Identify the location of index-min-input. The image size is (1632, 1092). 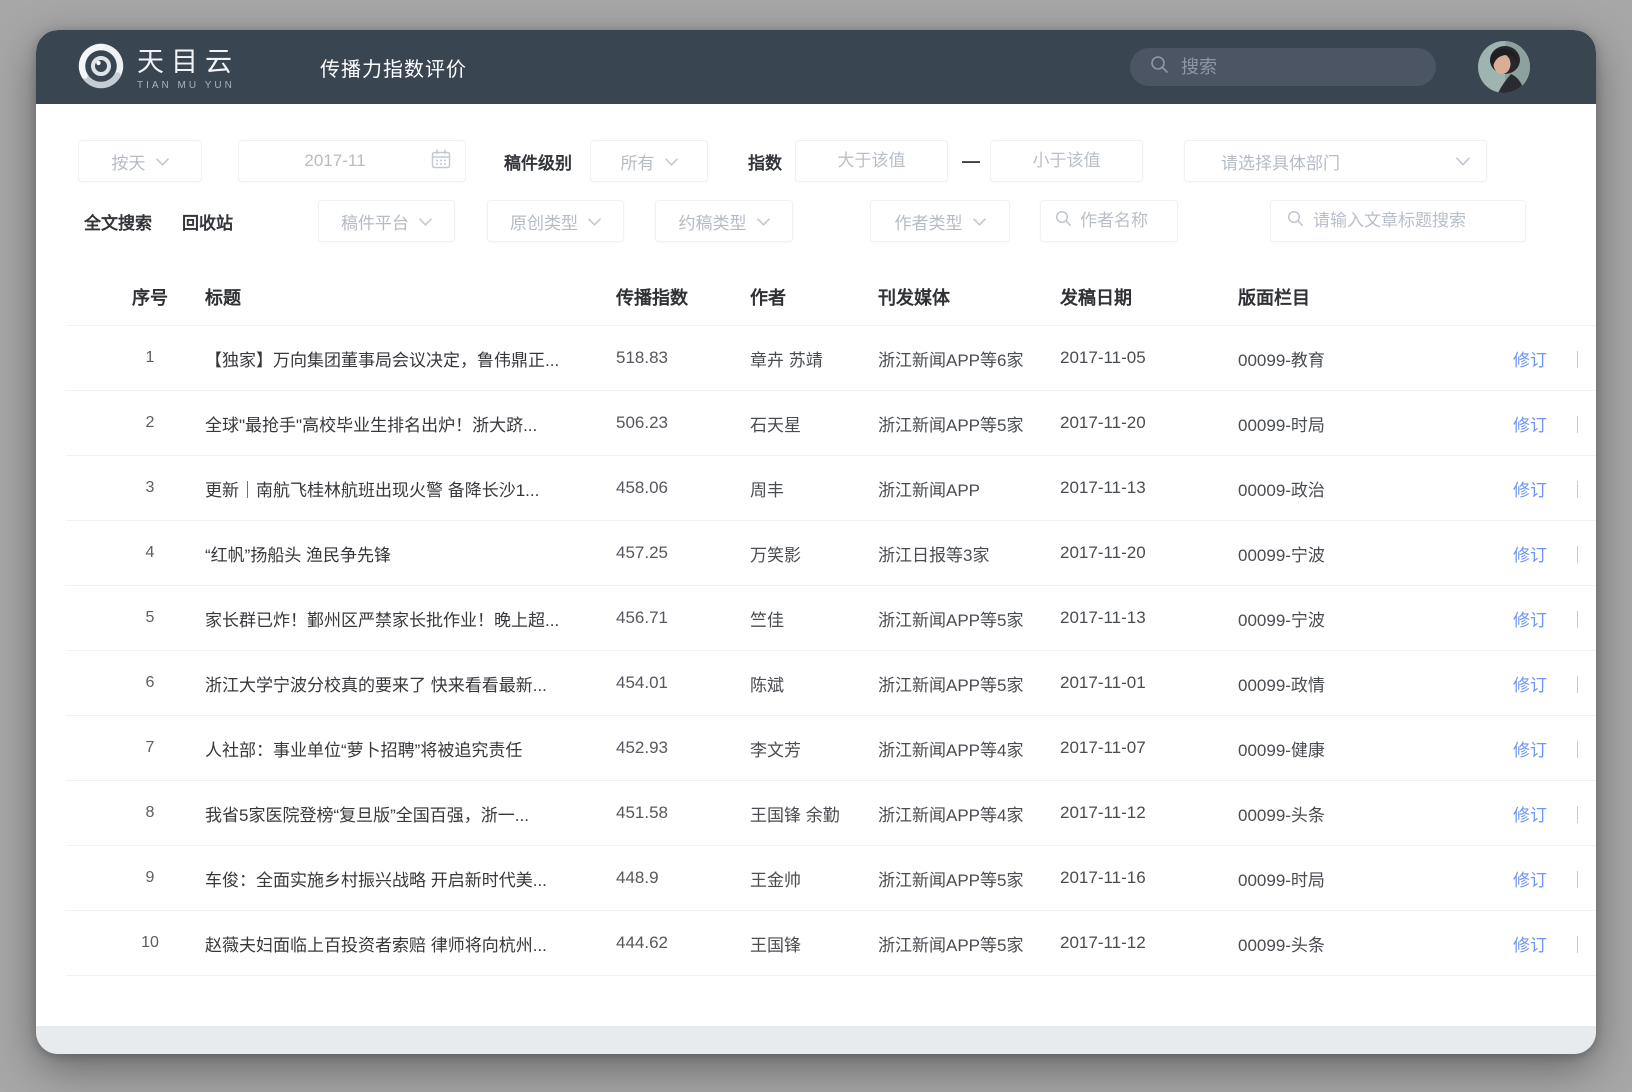
(871, 161).